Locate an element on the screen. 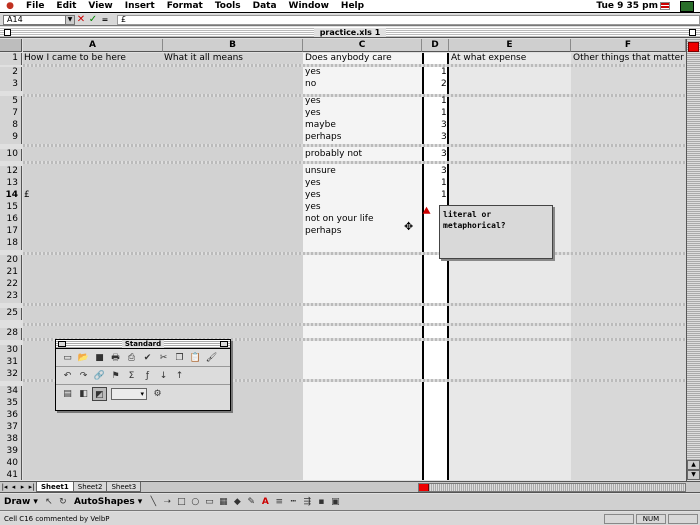 This screenshot has height=525, width=700. cell-c3: no is located at coordinates (310, 84).